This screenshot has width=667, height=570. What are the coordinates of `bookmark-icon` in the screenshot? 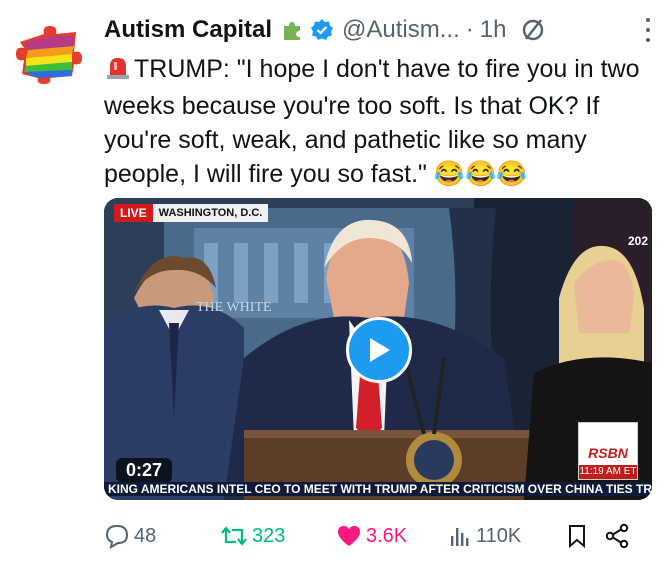 It's located at (577, 537).